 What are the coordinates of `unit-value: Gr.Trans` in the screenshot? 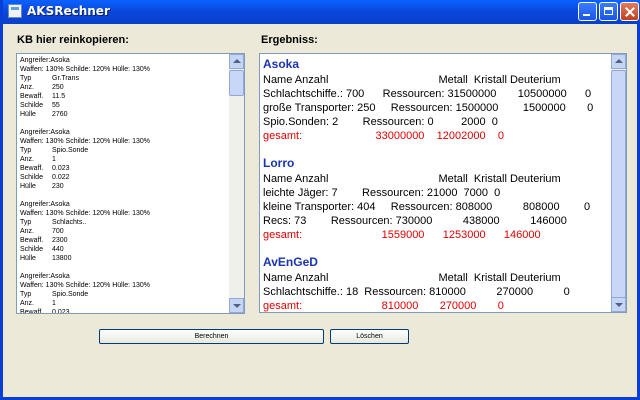 It's located at (65, 78).